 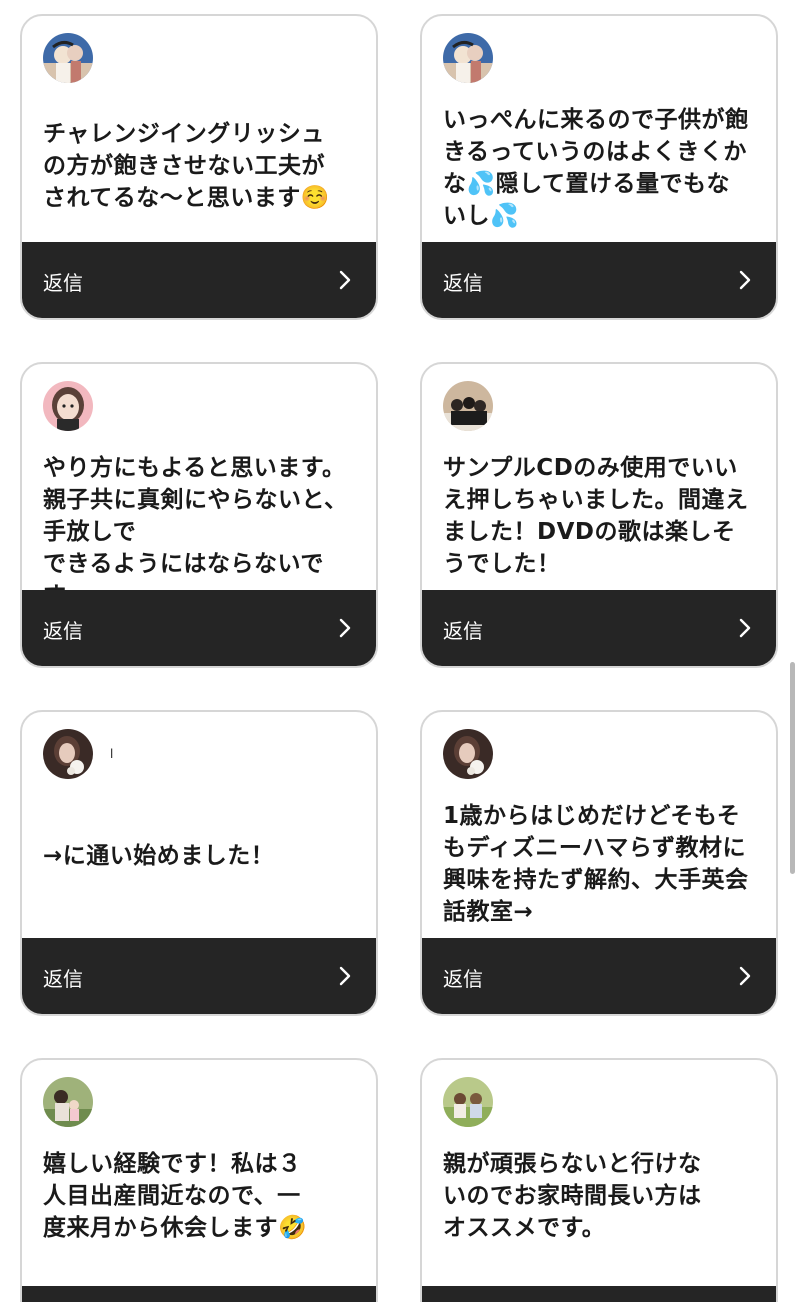 I want to click on reply-card: 親が頑張らないと行けな いのでお家時間長い方は オススメです。 返信, so click(x=599, y=1180).